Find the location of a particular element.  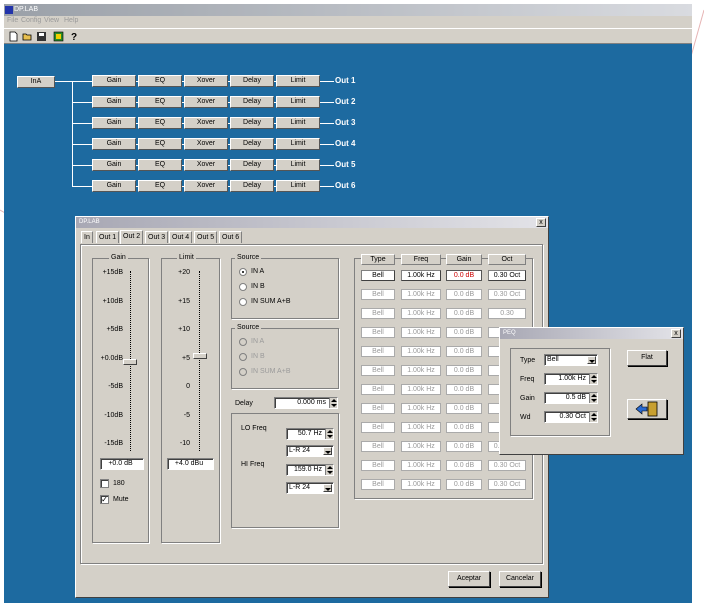

lo-freq-field: 50.7 Hz is located at coordinates (310, 434).